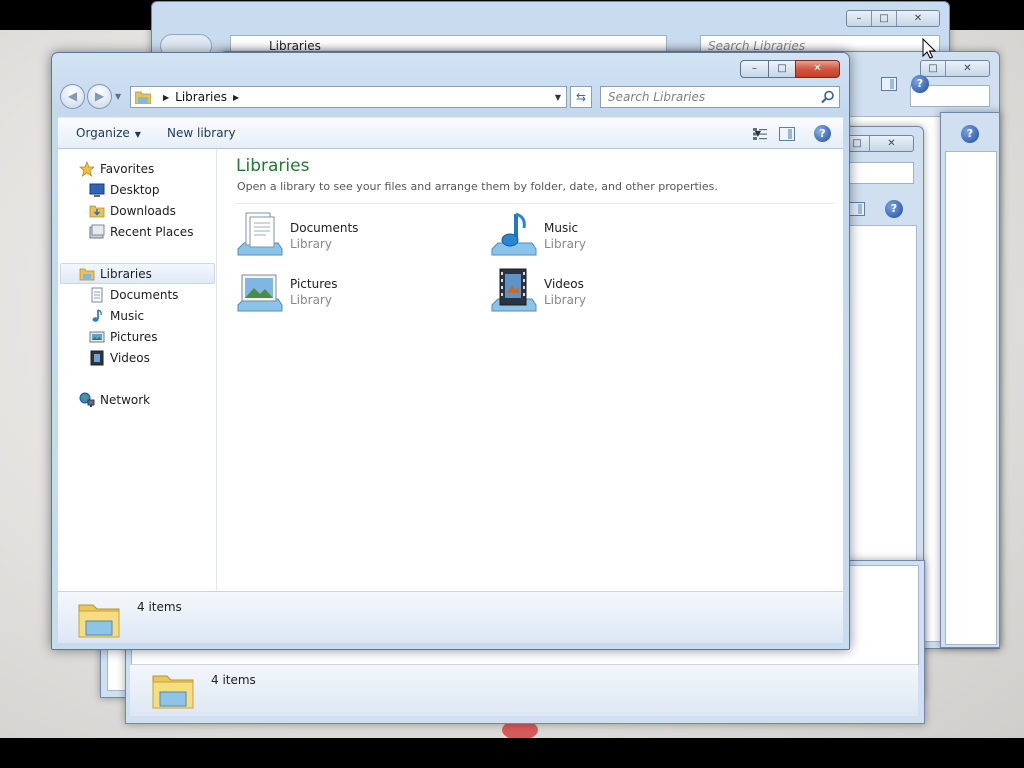 This screenshot has width=1024, height=768. Describe the element at coordinates (535, 203) in the screenshot. I see `divider` at that location.